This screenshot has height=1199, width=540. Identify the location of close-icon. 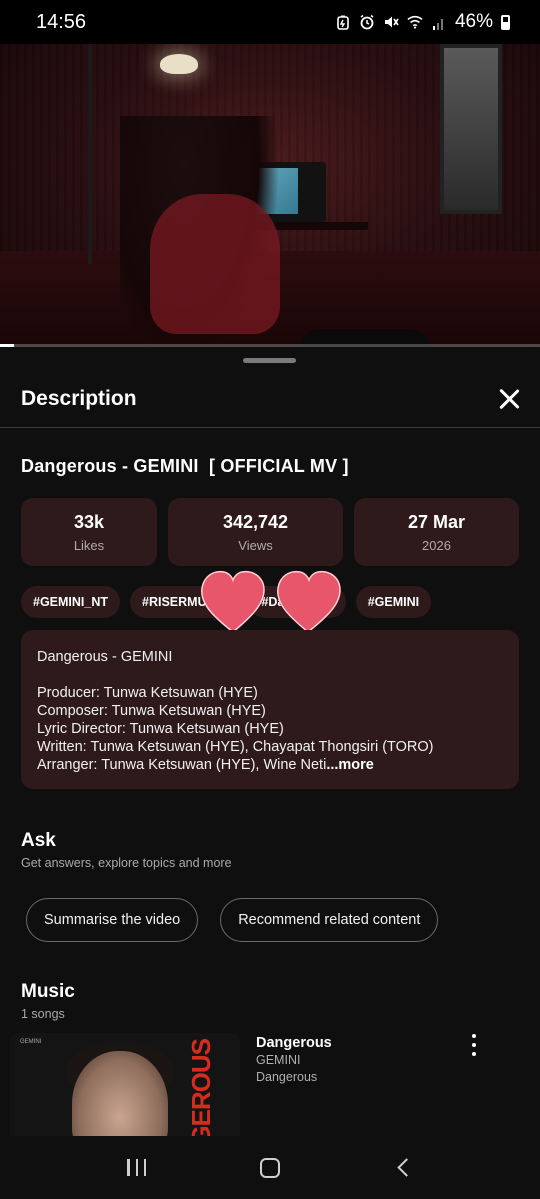
(509, 399).